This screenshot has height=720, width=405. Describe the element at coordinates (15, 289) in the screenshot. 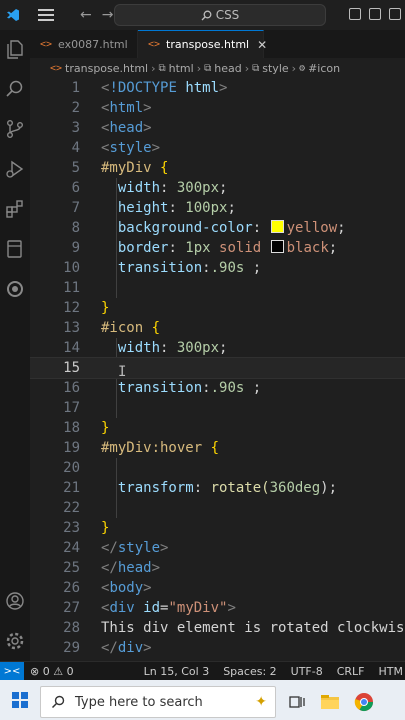

I see `copilot-icon` at that location.